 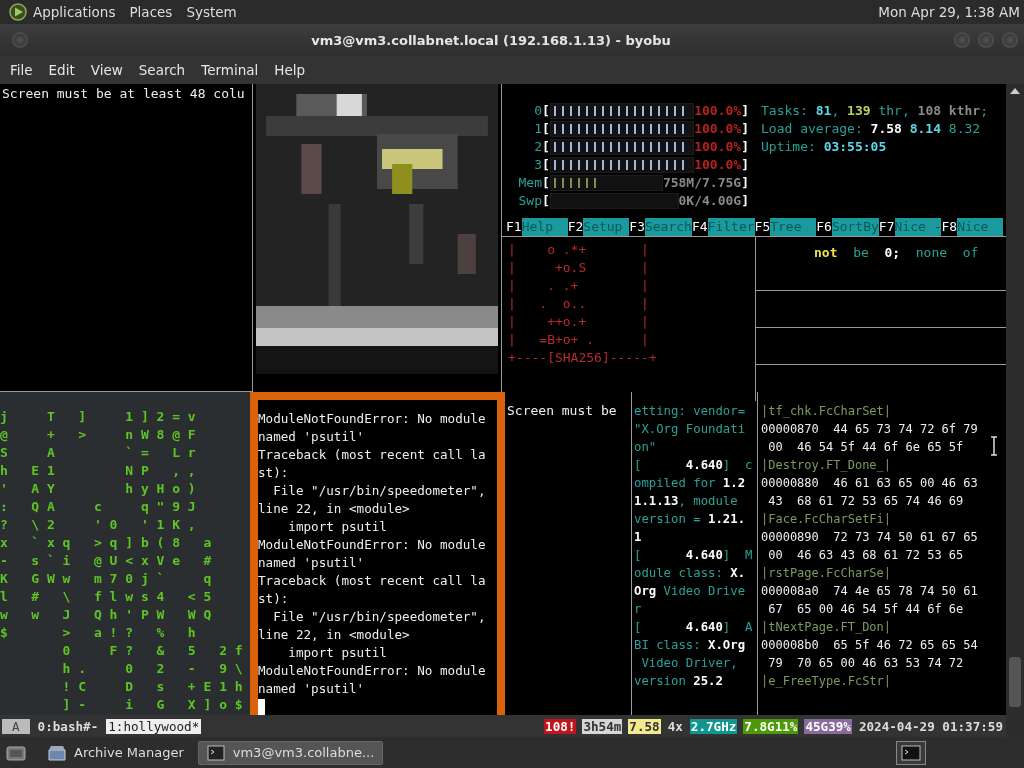 What do you see at coordinates (98, 507) in the screenshot?
I see `matrix-text: : Q A c q " 9 J` at bounding box center [98, 507].